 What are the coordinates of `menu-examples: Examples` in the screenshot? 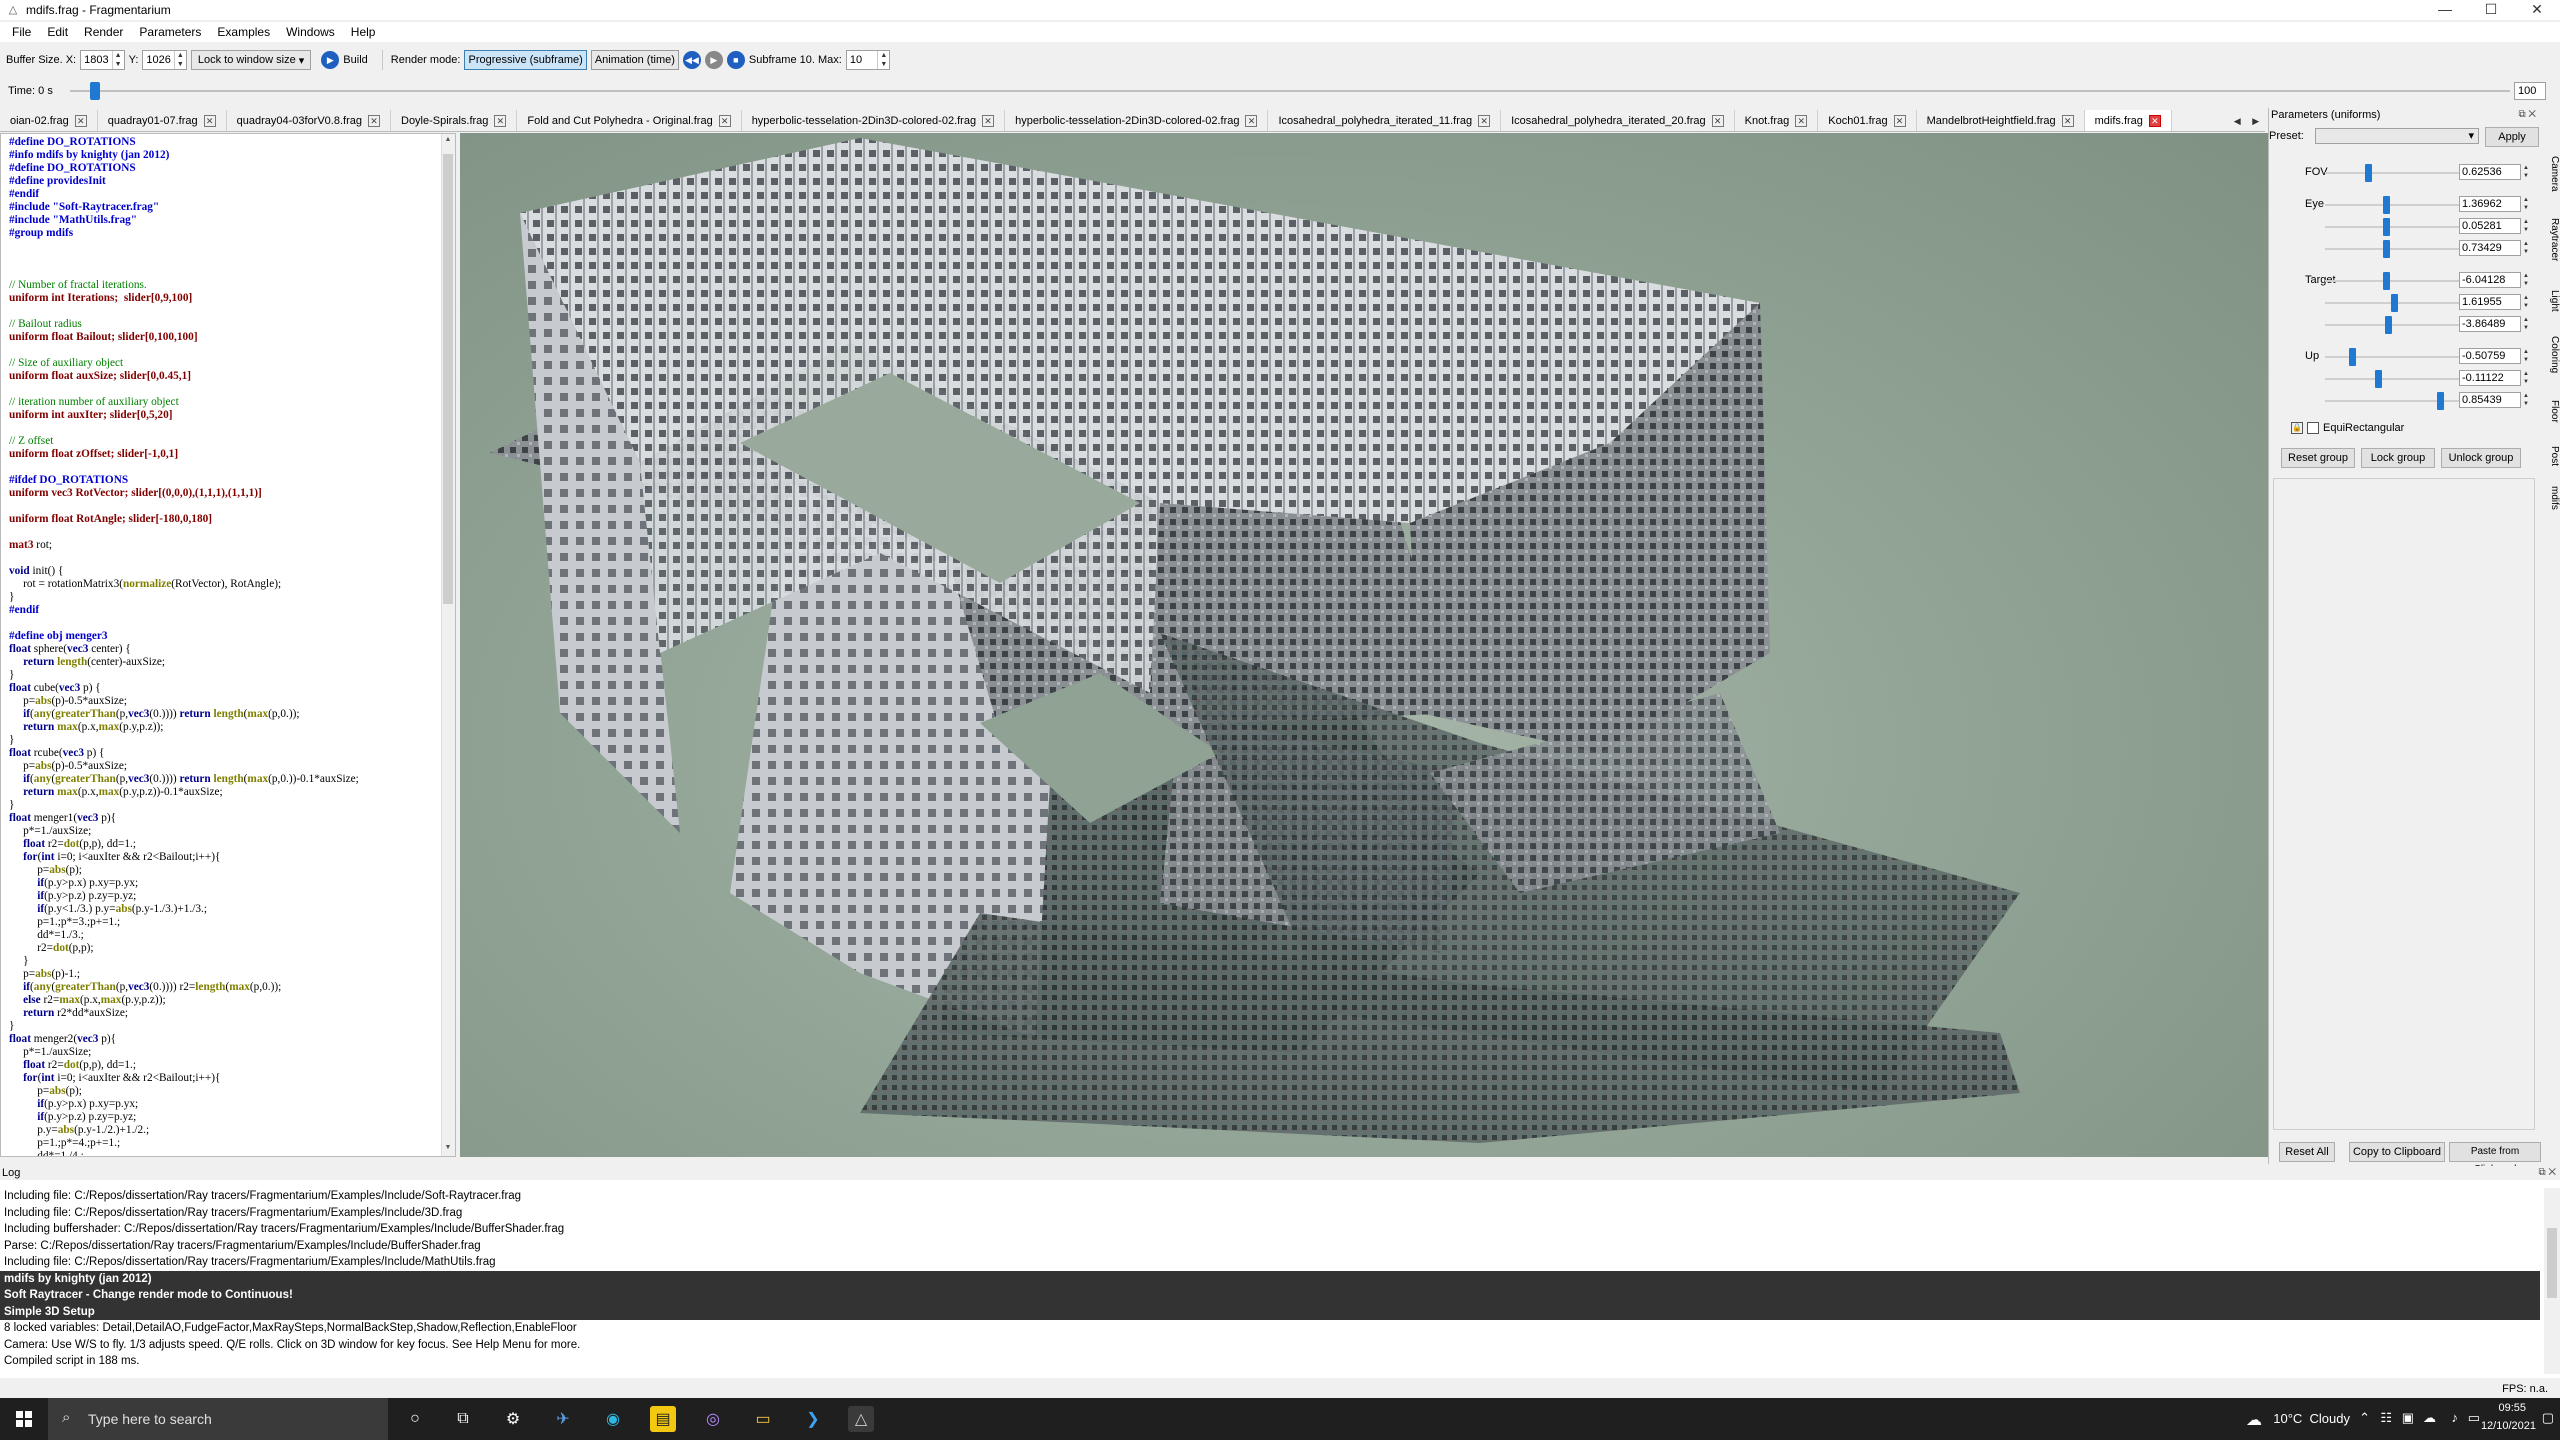 It's located at (243, 32).